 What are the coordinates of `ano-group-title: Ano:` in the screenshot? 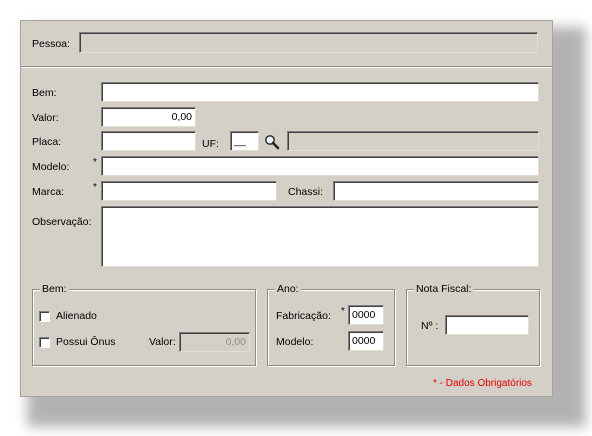 It's located at (288, 289).